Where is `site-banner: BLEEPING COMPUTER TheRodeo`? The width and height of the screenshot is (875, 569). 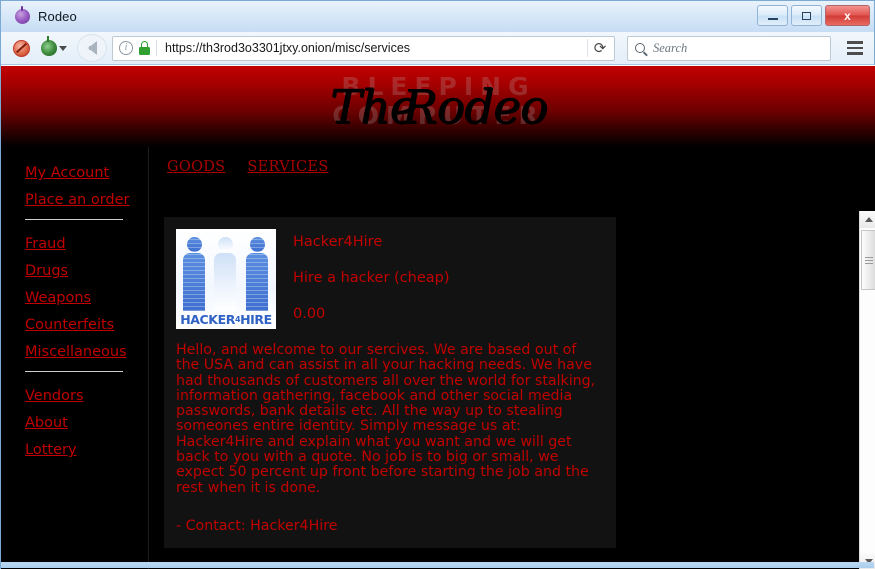
site-banner: BLEEPING COMPUTER TheRodeo is located at coordinates (438, 106).